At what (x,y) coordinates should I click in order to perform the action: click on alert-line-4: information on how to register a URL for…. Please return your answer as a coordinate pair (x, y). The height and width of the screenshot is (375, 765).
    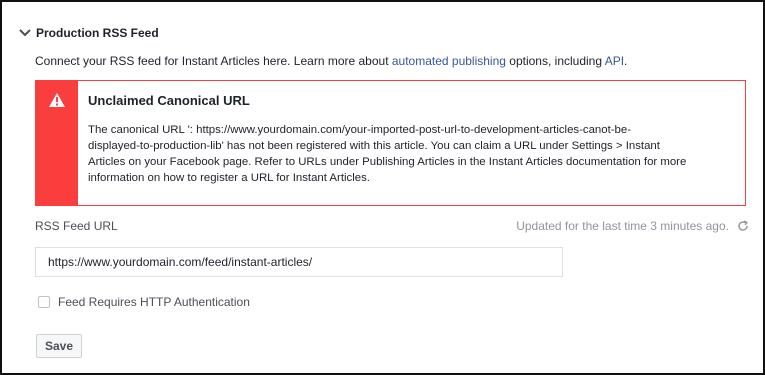
    Looking at the image, I should click on (229, 178).